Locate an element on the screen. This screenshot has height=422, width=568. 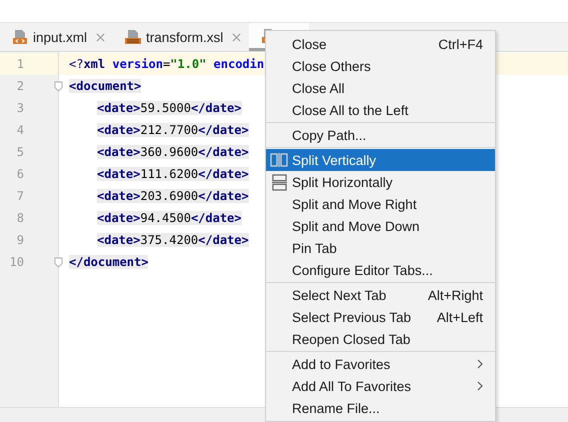
menu-item: Split Horizontally is located at coordinates (380, 182).